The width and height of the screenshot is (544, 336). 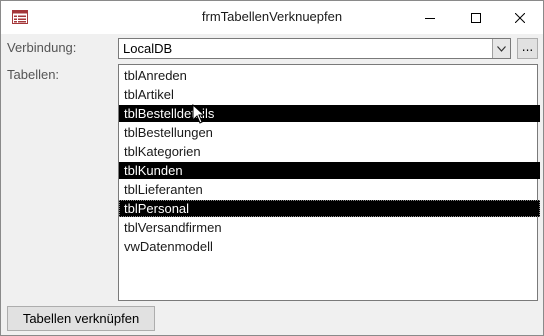 I want to click on close-icon, so click(x=520, y=17).